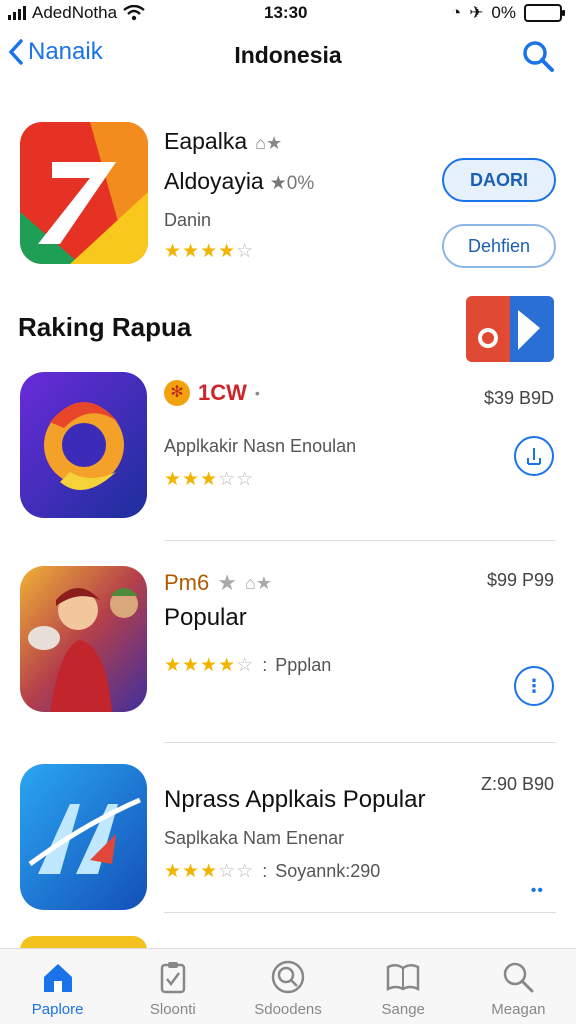 The width and height of the screenshot is (576, 1024). Describe the element at coordinates (209, 251) in the screenshot. I see `featured-star-rating: ★★★★☆` at that location.